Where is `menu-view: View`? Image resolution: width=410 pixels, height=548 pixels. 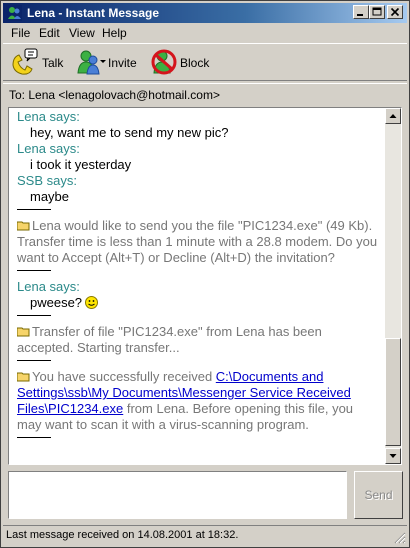
menu-view: View is located at coordinates (82, 33).